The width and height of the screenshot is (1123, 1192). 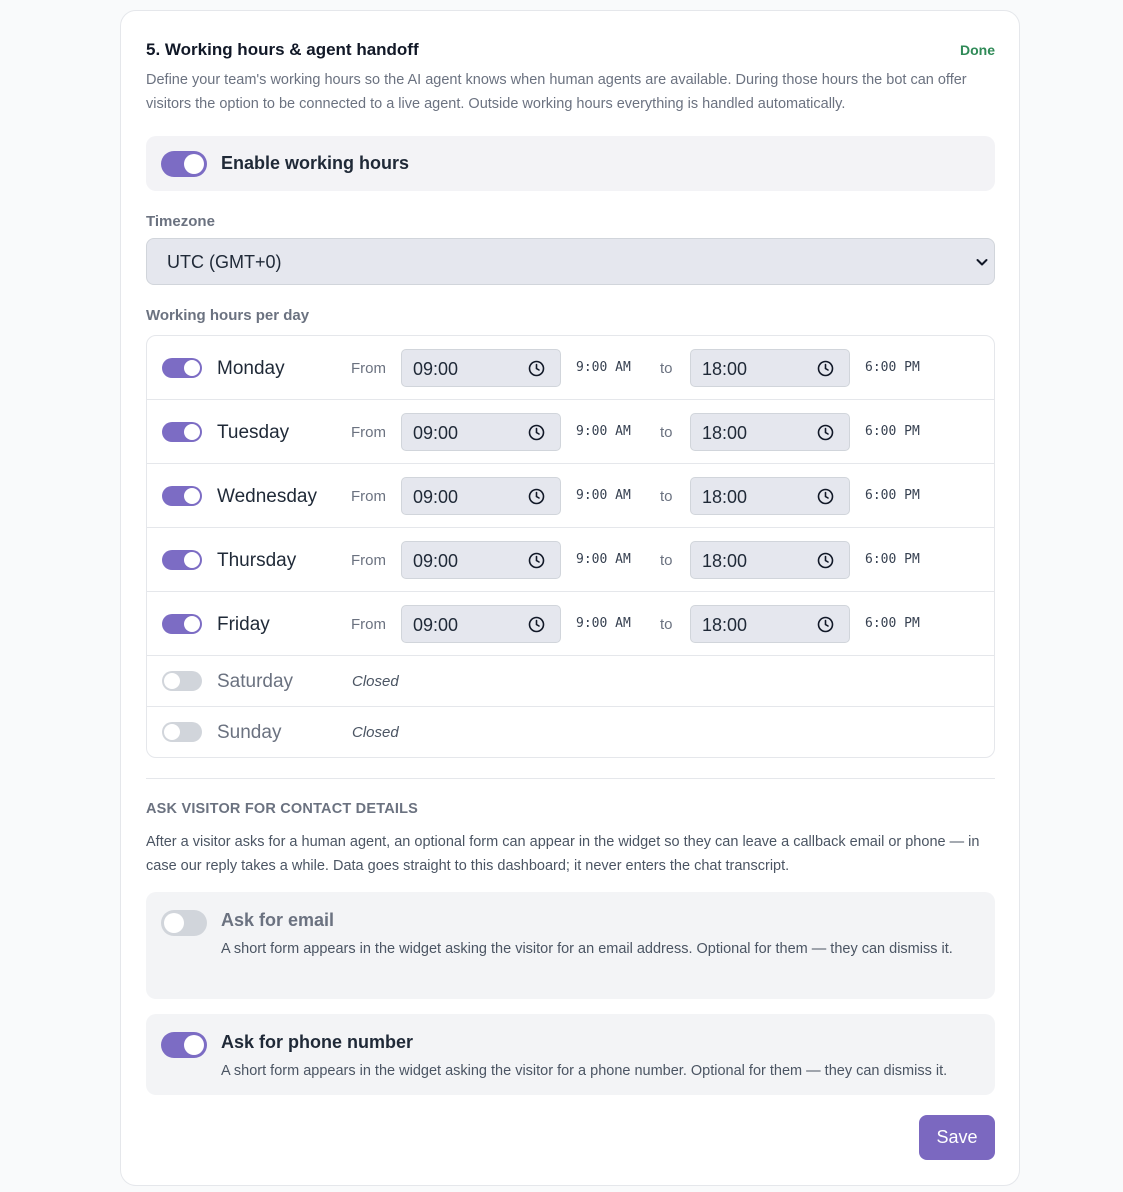 I want to click on day-name: Wednesday, so click(x=267, y=496).